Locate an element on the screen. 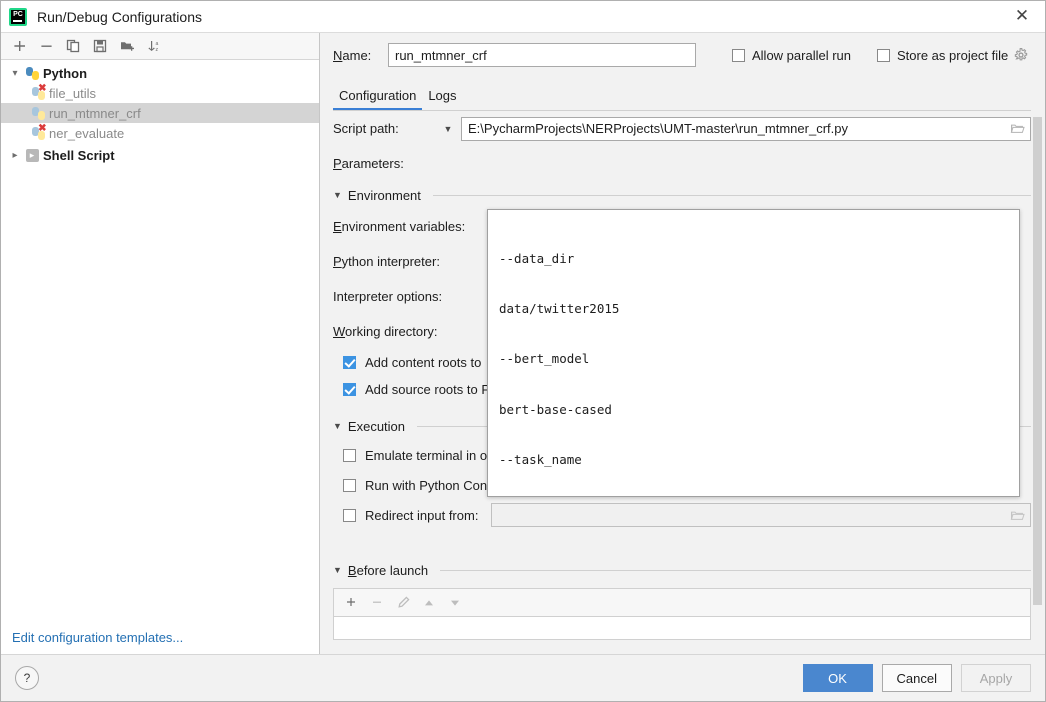 This screenshot has height=702, width=1046. parameters-row: Parameters: is located at coordinates (682, 163).